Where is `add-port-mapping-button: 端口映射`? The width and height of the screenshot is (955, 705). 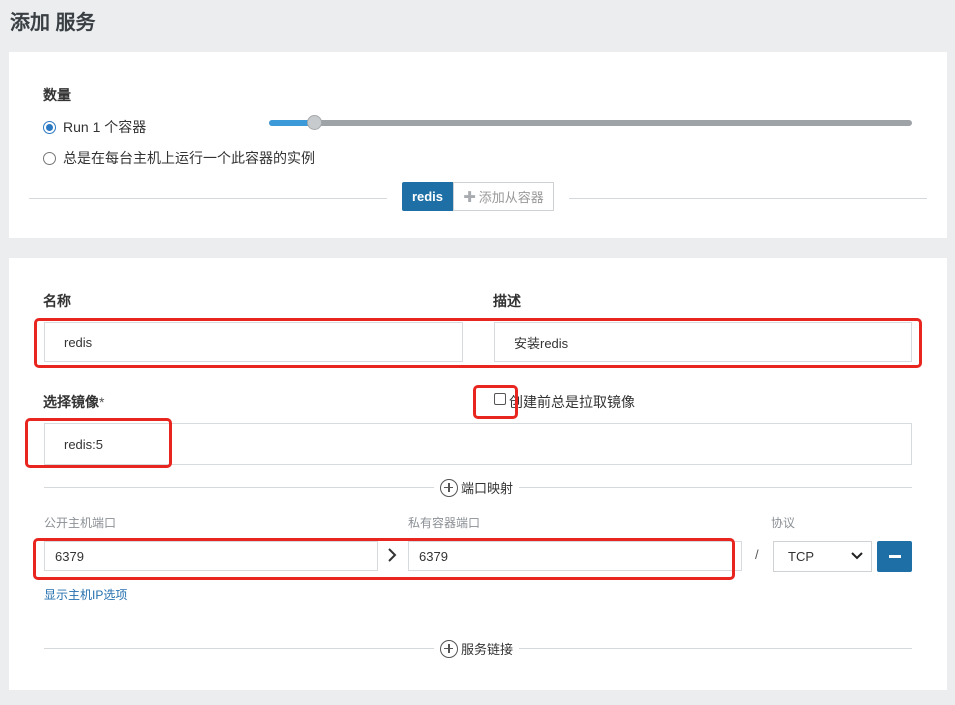
add-port-mapping-button: 端口映射 is located at coordinates (477, 487).